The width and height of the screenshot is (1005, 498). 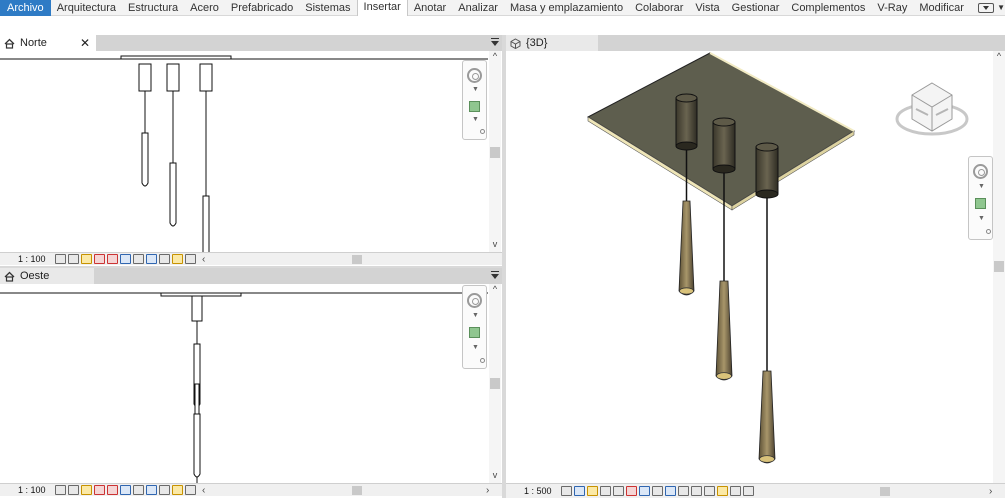 I want to click on ribbon-tab-modificar: Modificar, so click(x=941, y=8).